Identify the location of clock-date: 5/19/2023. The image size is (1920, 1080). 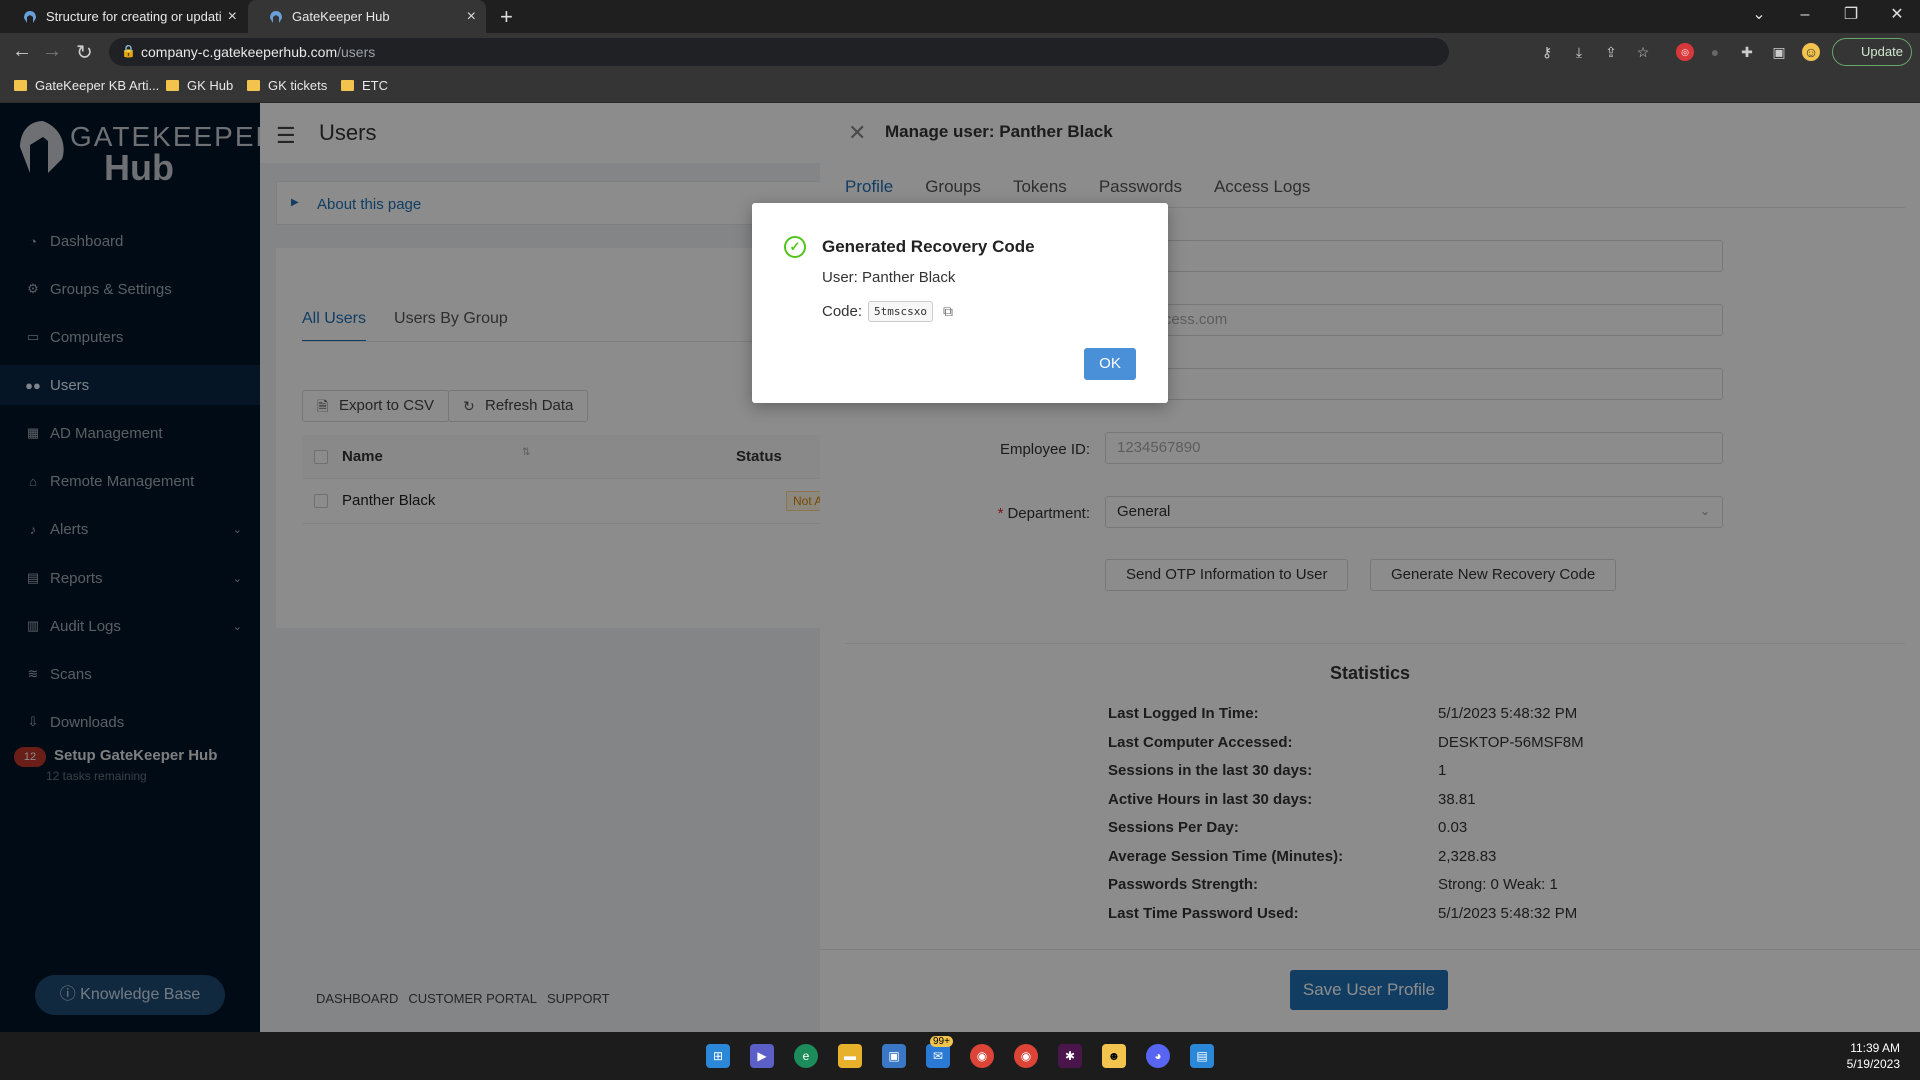
(1873, 1064).